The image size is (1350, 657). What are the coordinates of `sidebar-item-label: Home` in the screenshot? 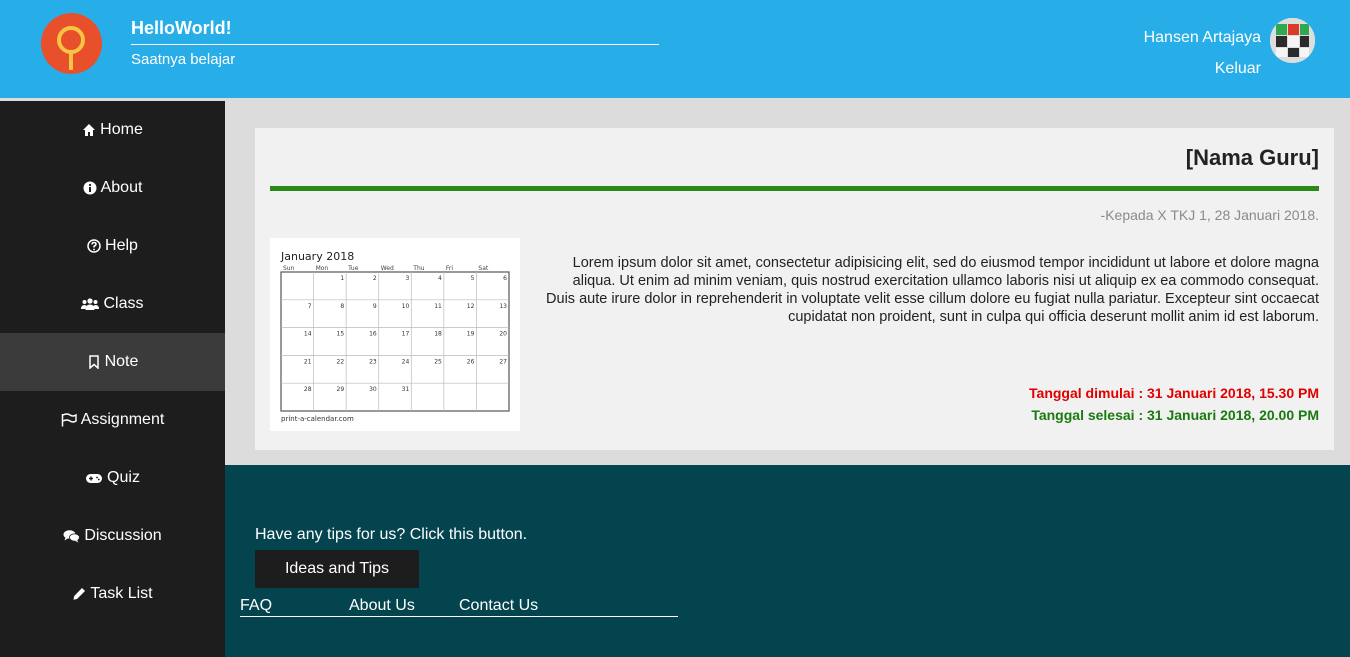 It's located at (121, 129).